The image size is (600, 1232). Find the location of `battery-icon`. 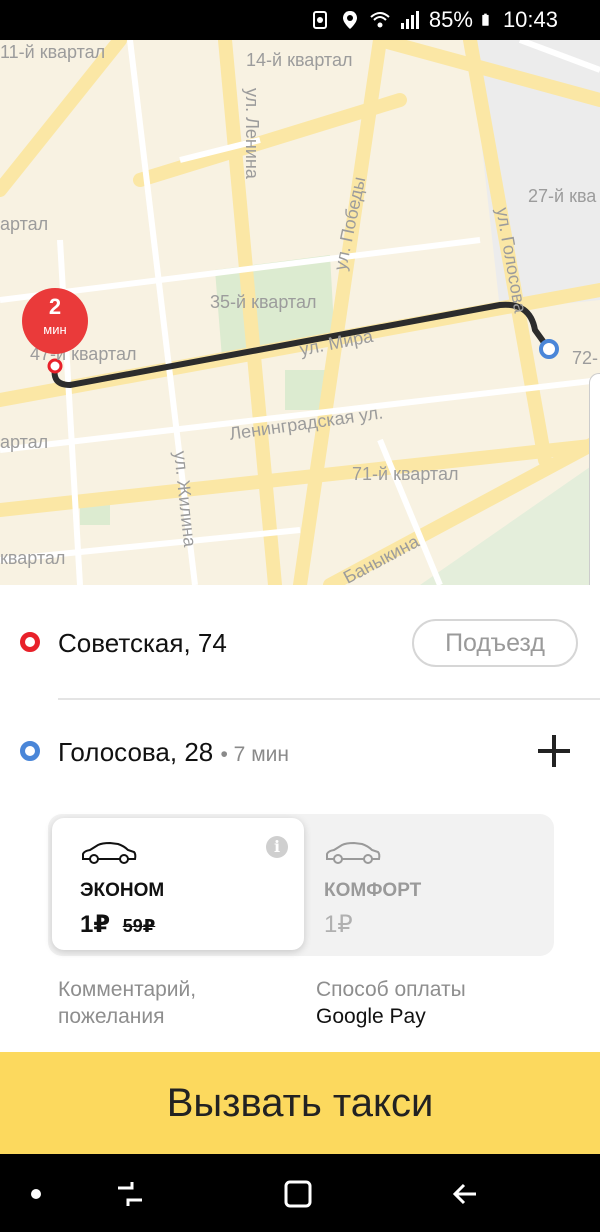

battery-icon is located at coordinates (485, 19).